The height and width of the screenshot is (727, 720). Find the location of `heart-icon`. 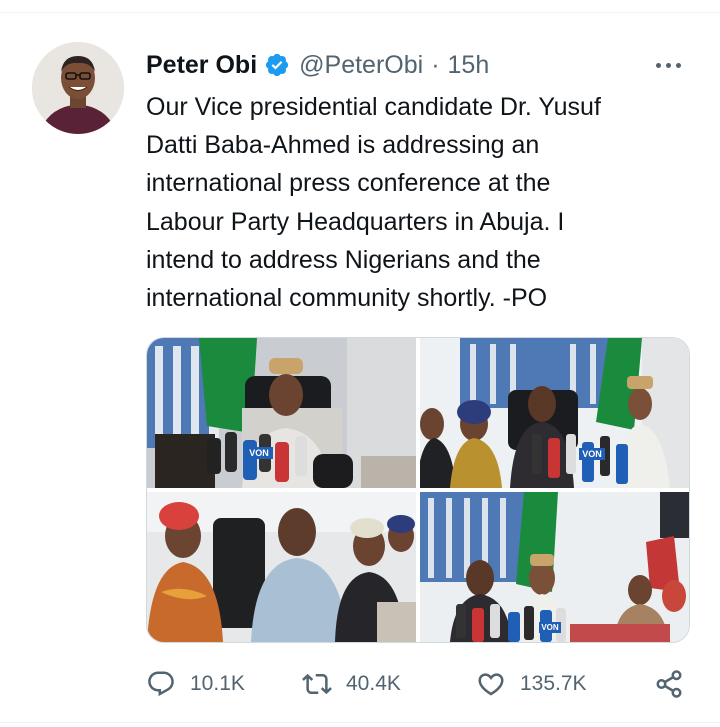

heart-icon is located at coordinates (491, 684).